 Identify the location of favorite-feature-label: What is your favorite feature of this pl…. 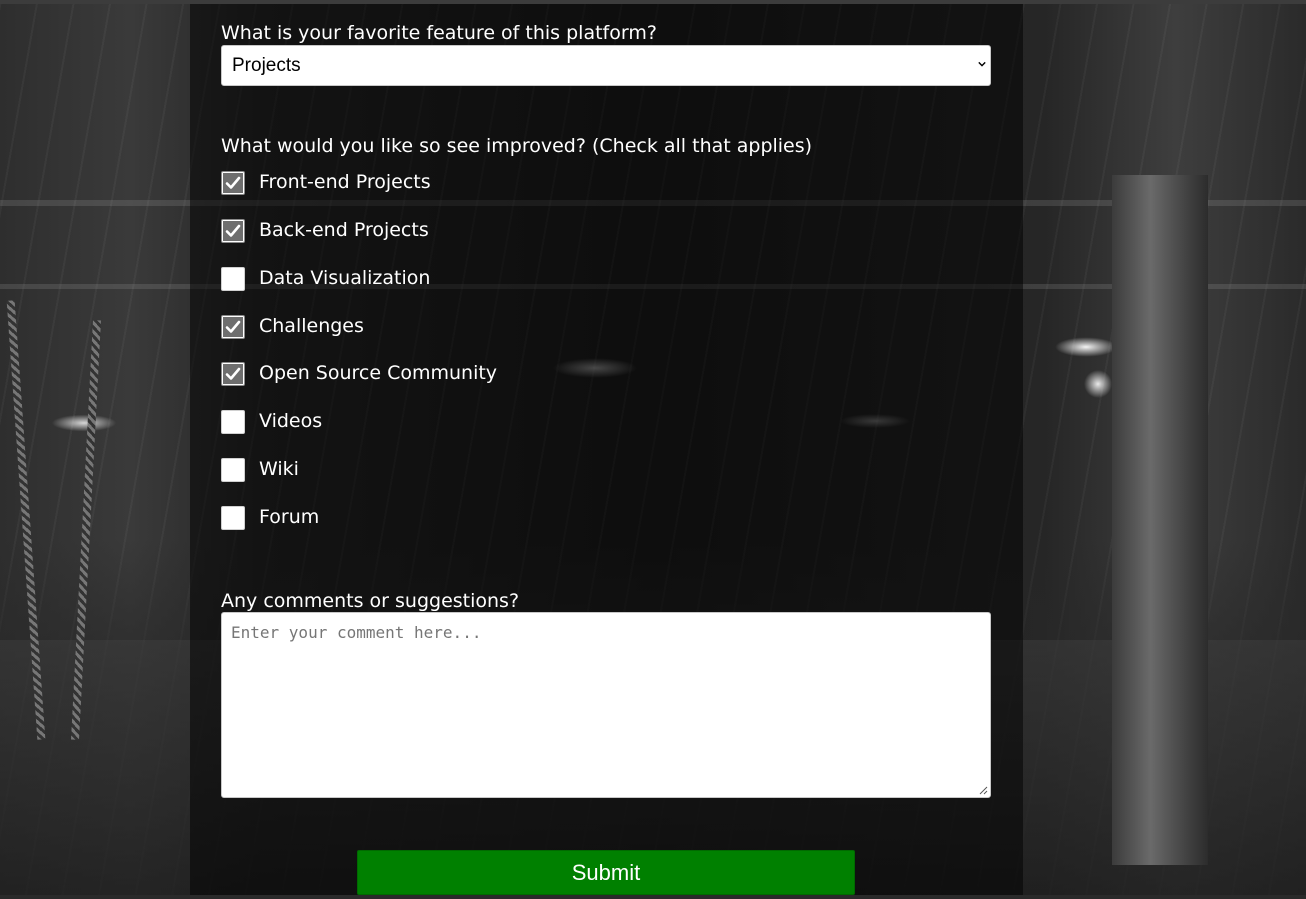
(439, 33).